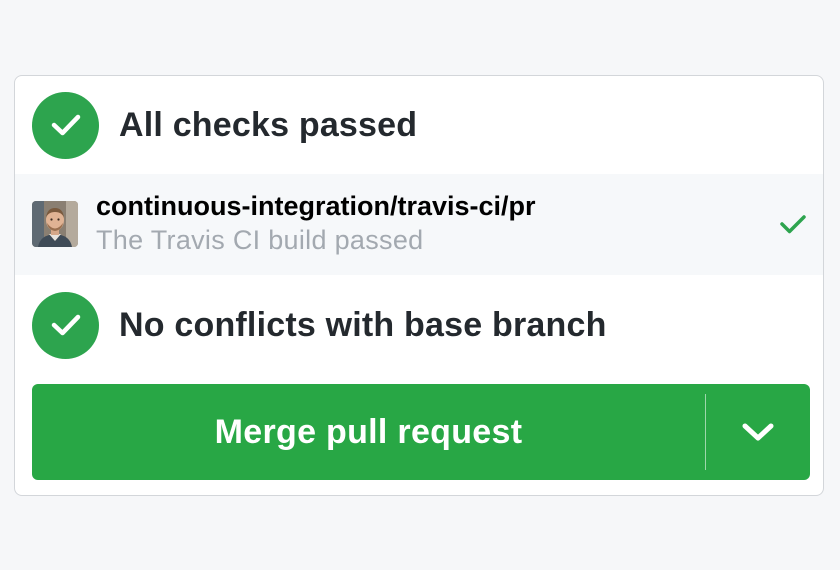 The image size is (840, 570). I want to click on avatar, so click(55, 224).